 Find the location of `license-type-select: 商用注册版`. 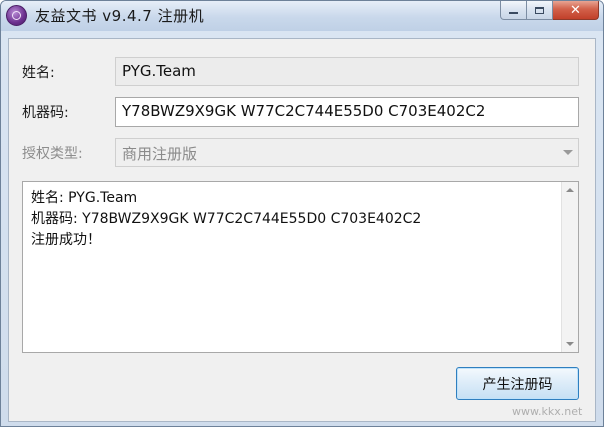

license-type-select: 商用注册版 is located at coordinates (347, 152).